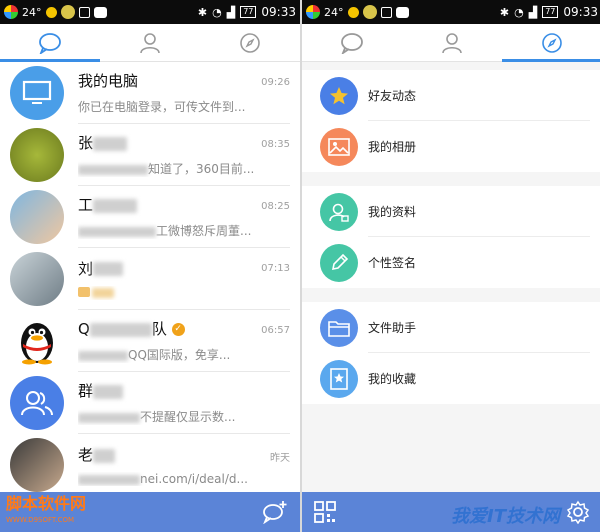  I want to click on list-item: 工 工微博怒斥周董... 08:25, so click(150, 217).